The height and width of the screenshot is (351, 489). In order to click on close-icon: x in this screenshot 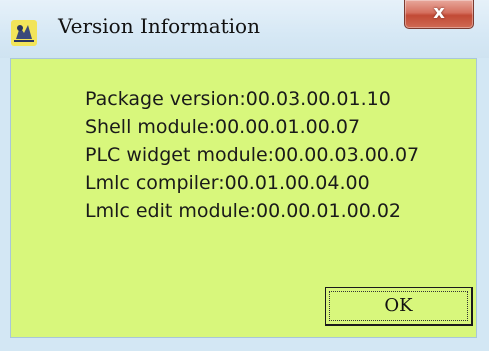, I will do `click(439, 12)`.